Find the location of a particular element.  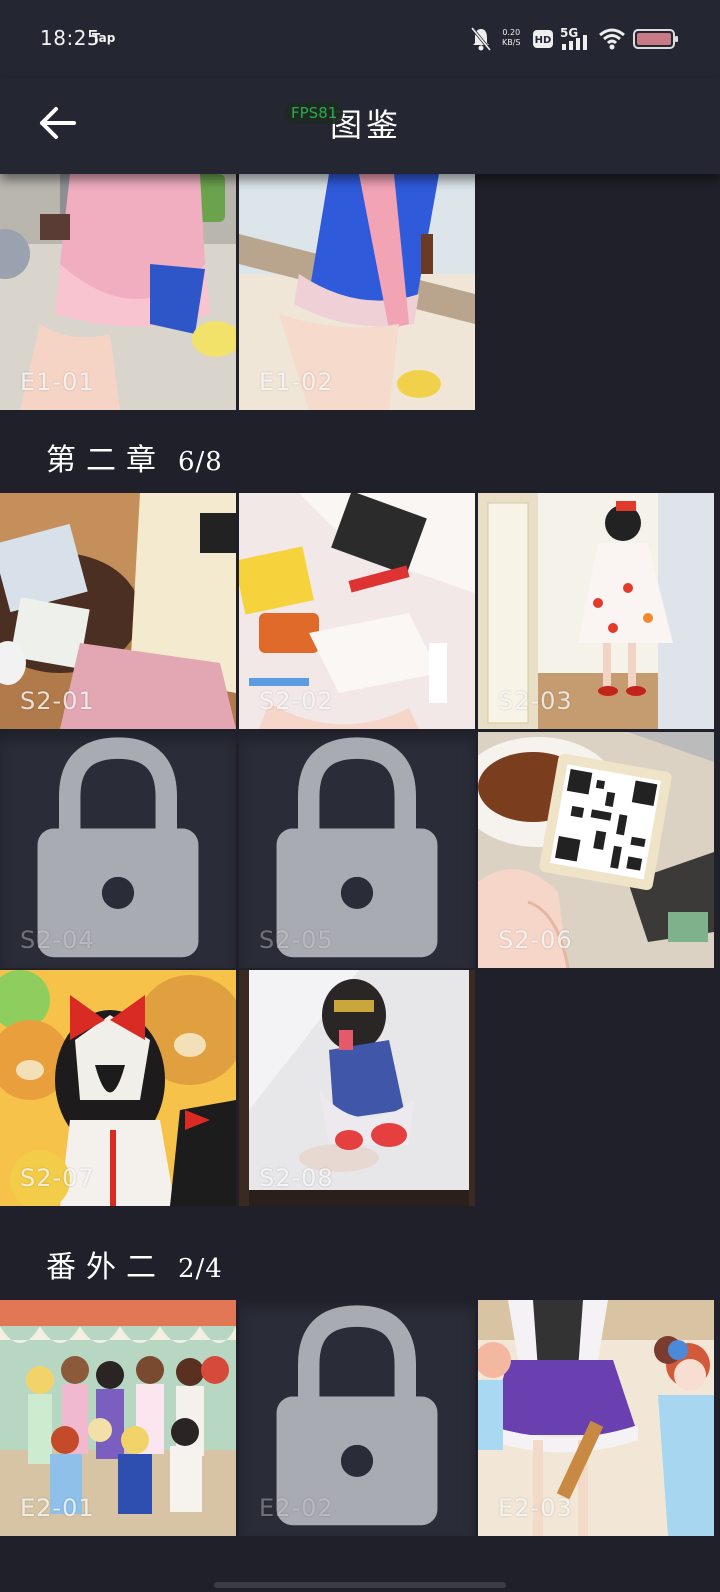

gallery-tile: E1-01 is located at coordinates (118, 292).